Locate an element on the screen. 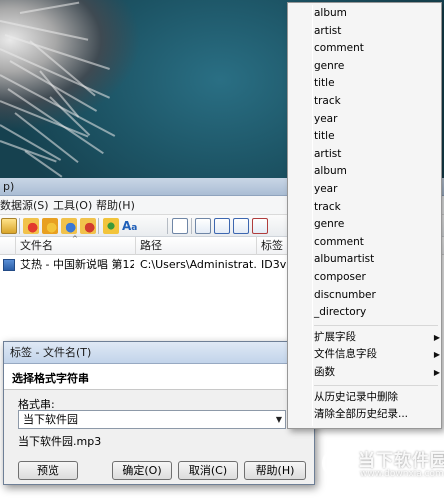 This screenshot has height=500, width=444. dialog-heading-band: 选择格式字符串 is located at coordinates (159, 377).